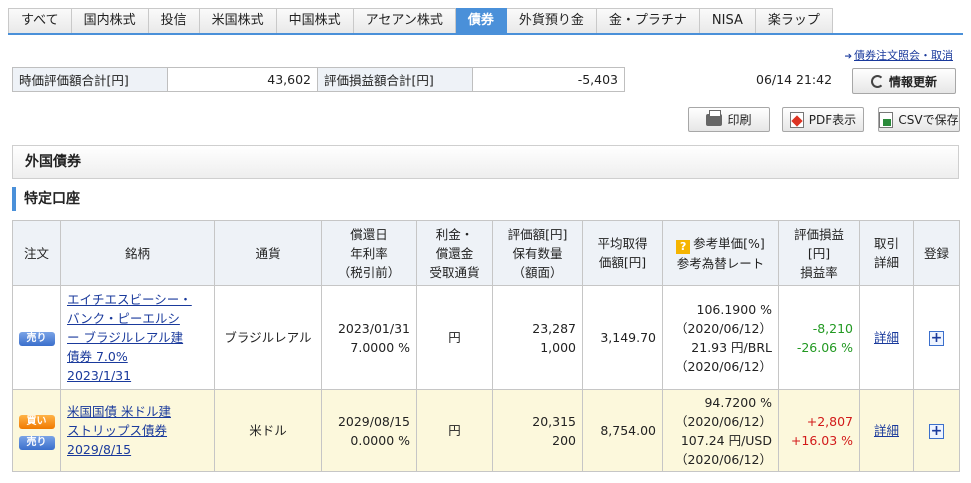 The height and width of the screenshot is (483, 971). I want to click on buy-button: 買い, so click(36, 421).